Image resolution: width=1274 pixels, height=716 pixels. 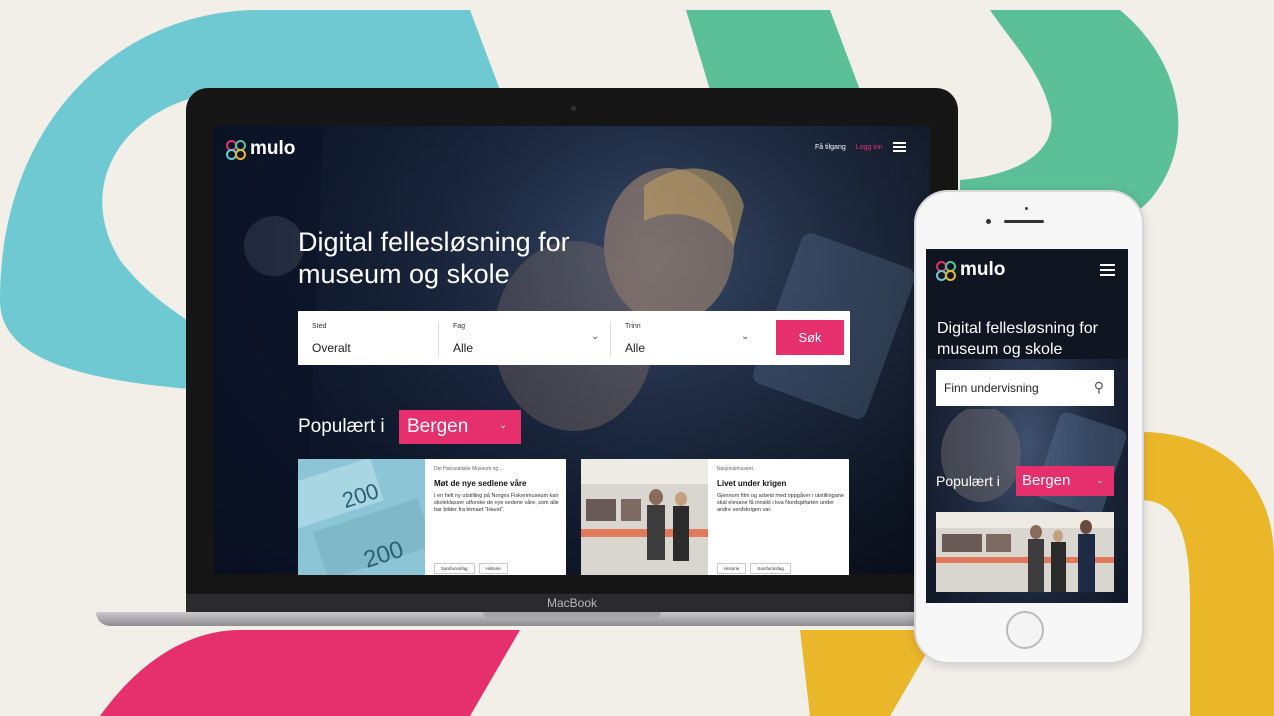 I want to click on card-title: Møt de nye sedlene våre, so click(x=498, y=483).